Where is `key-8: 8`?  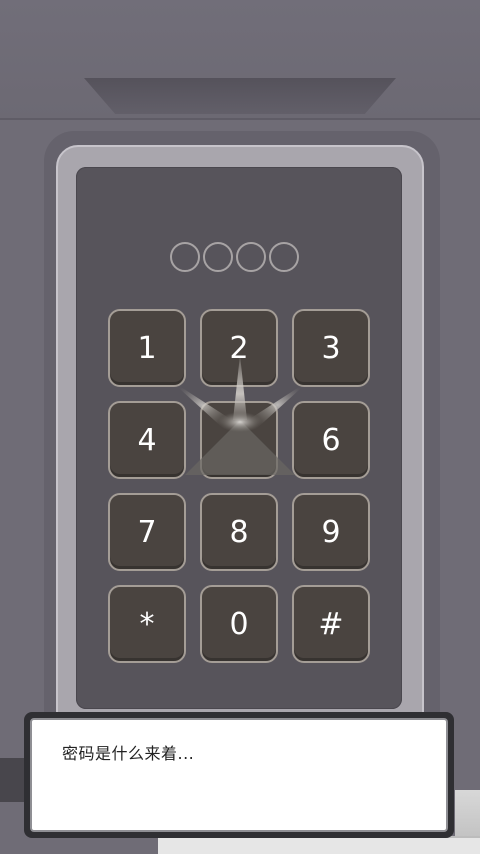 key-8: 8 is located at coordinates (239, 532).